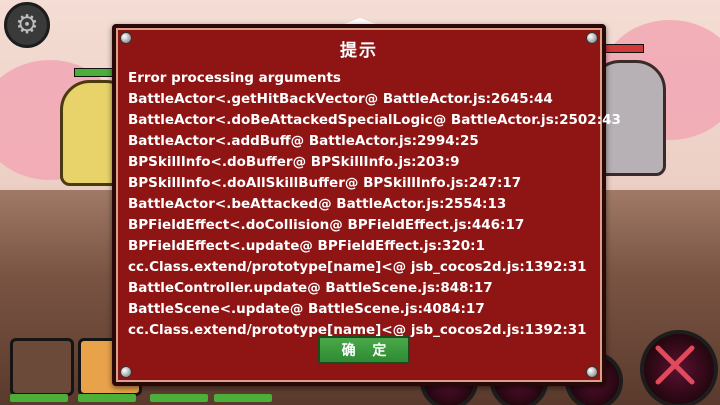  Describe the element at coordinates (234, 78) in the screenshot. I see `error-line: Error processing arguments` at that location.